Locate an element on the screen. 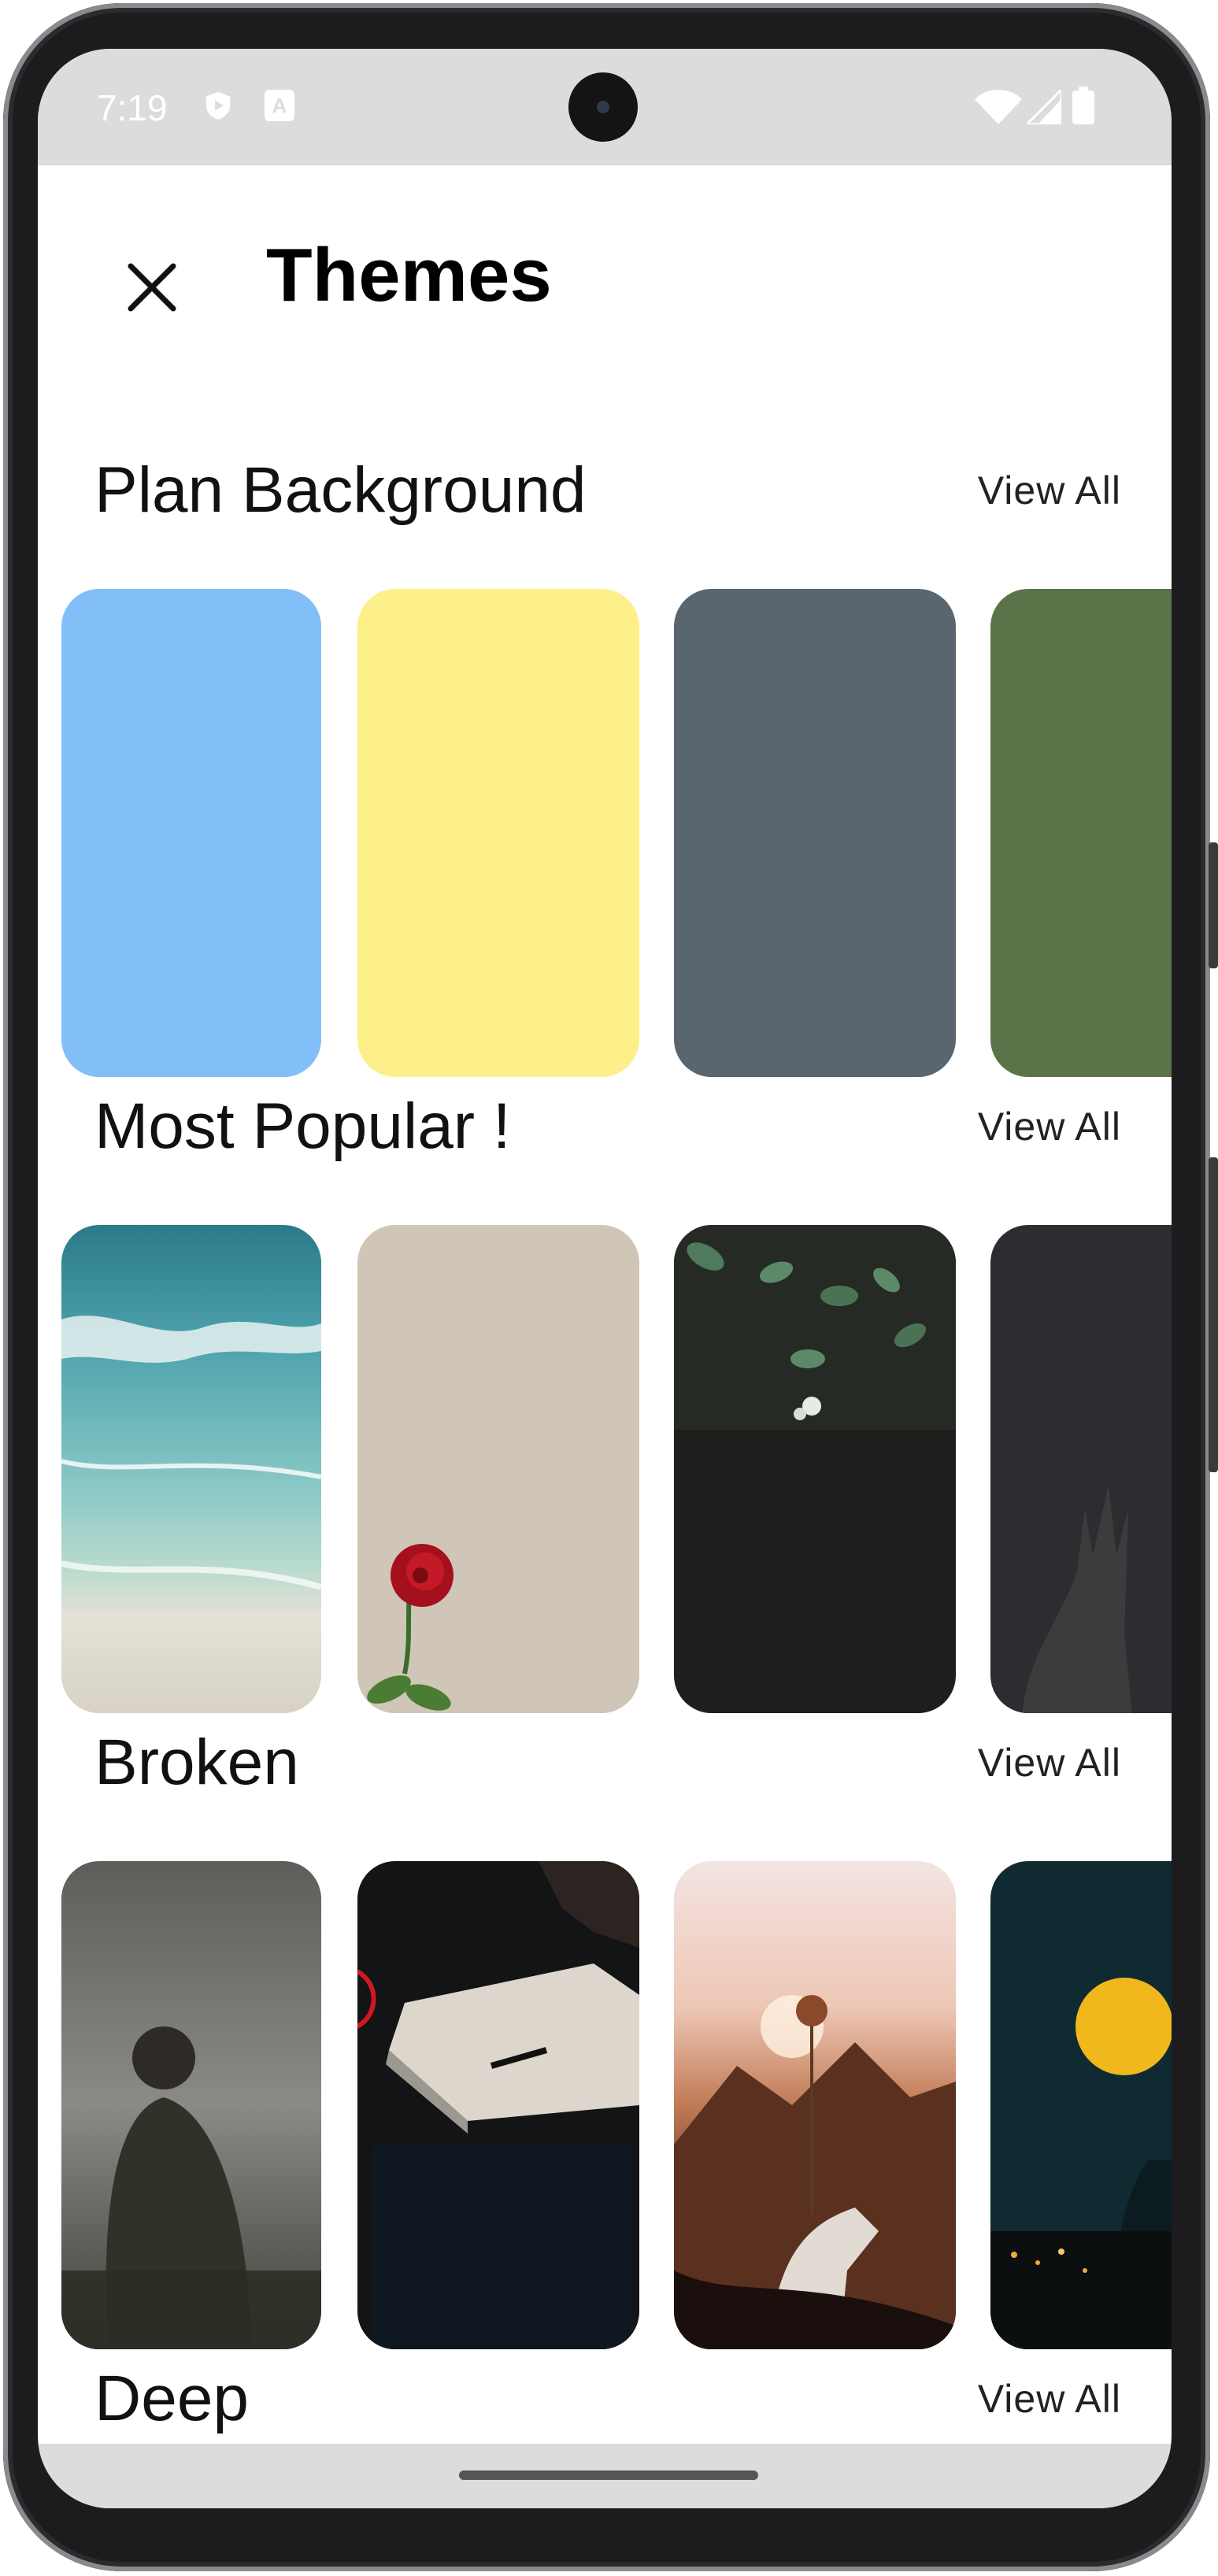 Image resolution: width=1218 pixels, height=2576 pixels. theme-card-writing is located at coordinates (498, 2105).